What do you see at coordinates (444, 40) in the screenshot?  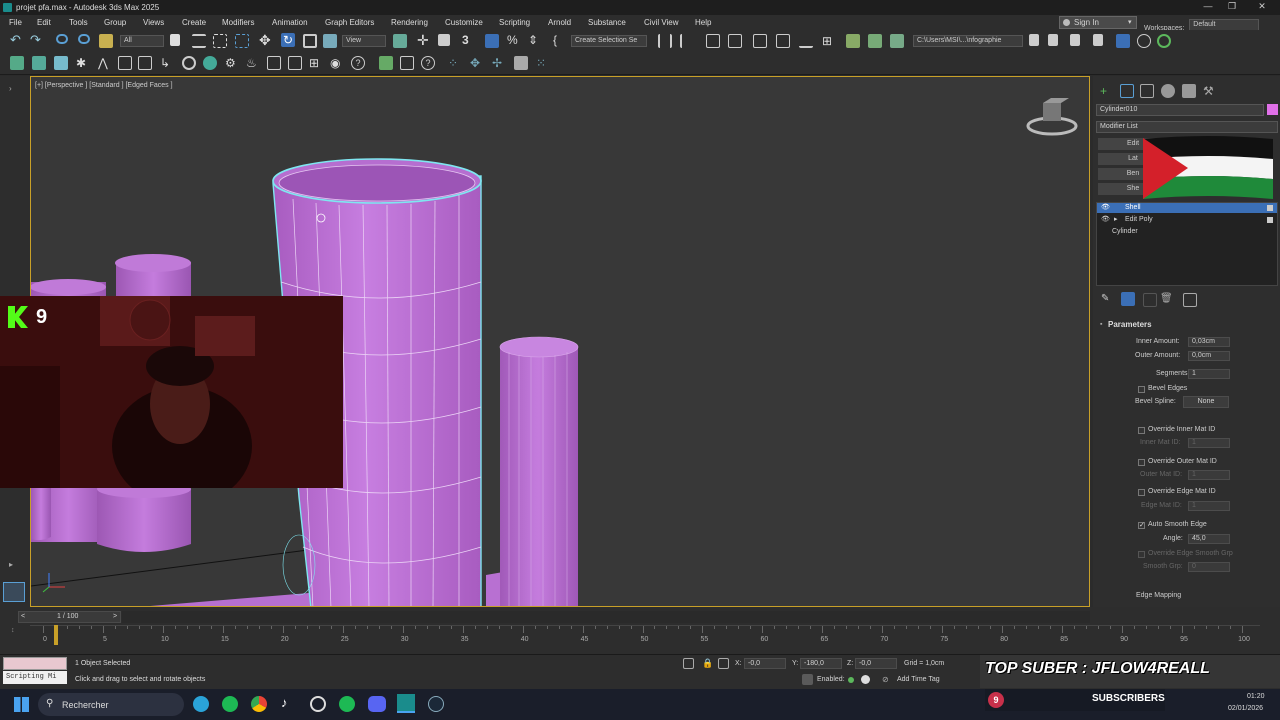 I see `keyboard-shortcut-icon` at bounding box center [444, 40].